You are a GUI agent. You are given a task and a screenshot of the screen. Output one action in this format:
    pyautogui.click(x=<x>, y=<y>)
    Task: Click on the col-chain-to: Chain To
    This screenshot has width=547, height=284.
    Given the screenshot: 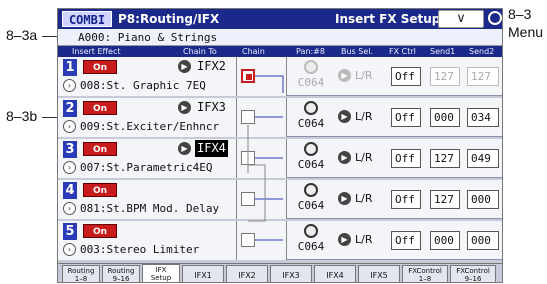 What is the action you would take?
    pyautogui.click(x=200, y=51)
    